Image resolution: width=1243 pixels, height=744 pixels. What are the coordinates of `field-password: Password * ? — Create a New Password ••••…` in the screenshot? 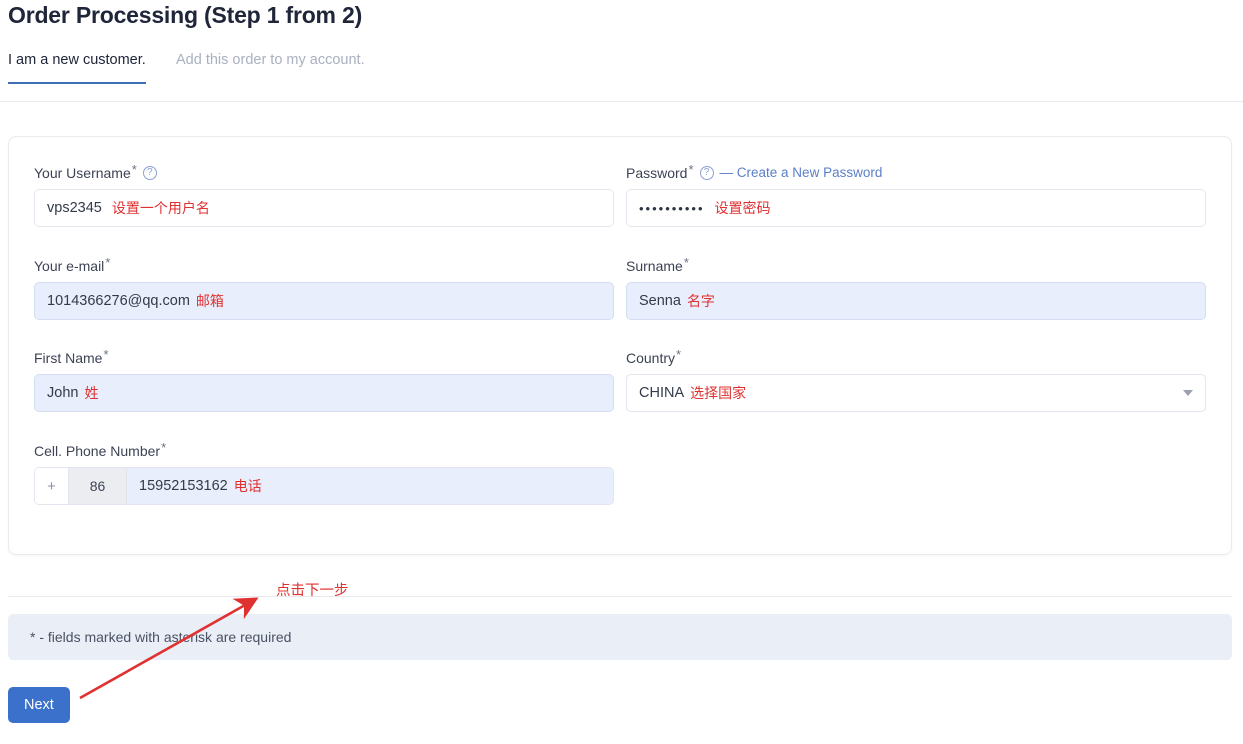 It's located at (916, 194).